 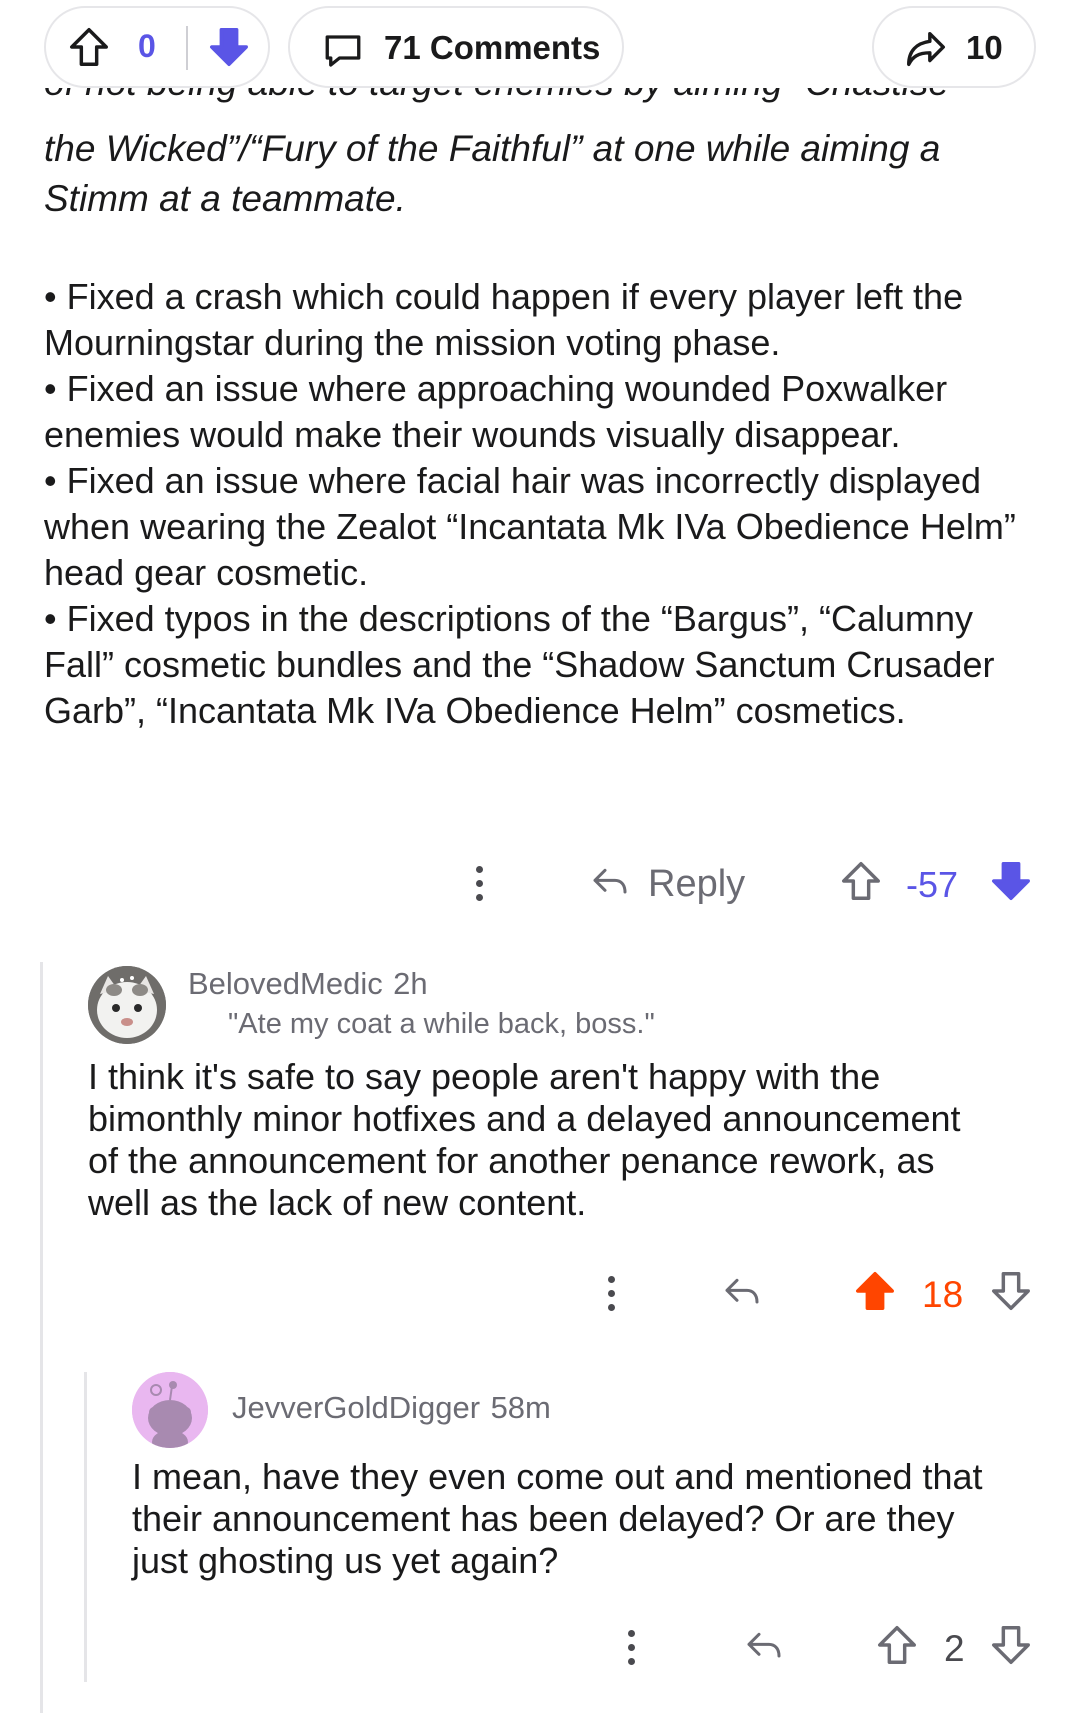 What do you see at coordinates (697, 884) in the screenshot?
I see `reply-label: Reply` at bounding box center [697, 884].